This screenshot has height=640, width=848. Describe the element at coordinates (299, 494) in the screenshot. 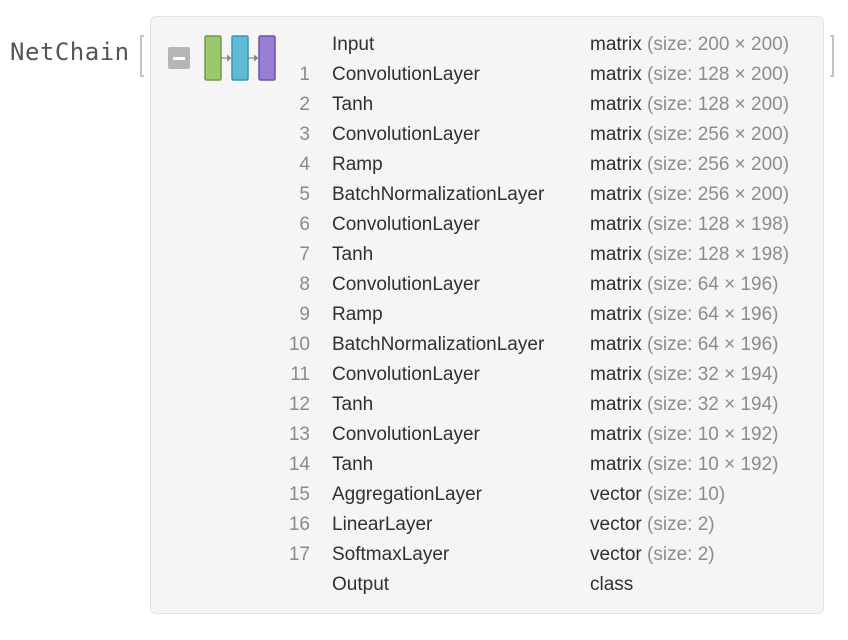

I see `layer-index: 15` at that location.